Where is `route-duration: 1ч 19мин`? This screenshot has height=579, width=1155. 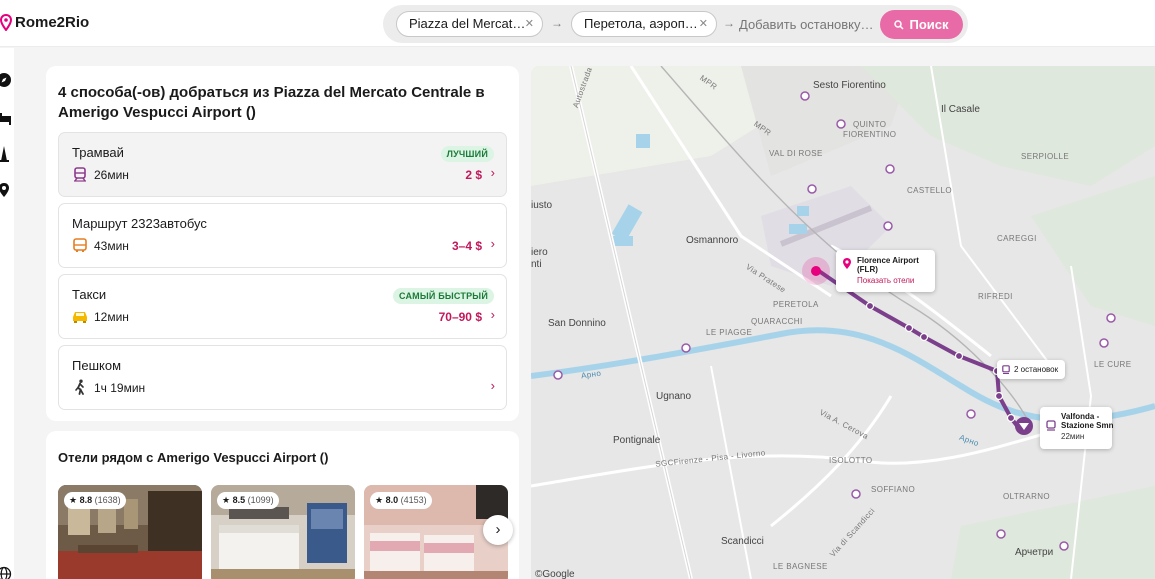 route-duration: 1ч 19мин is located at coordinates (120, 388).